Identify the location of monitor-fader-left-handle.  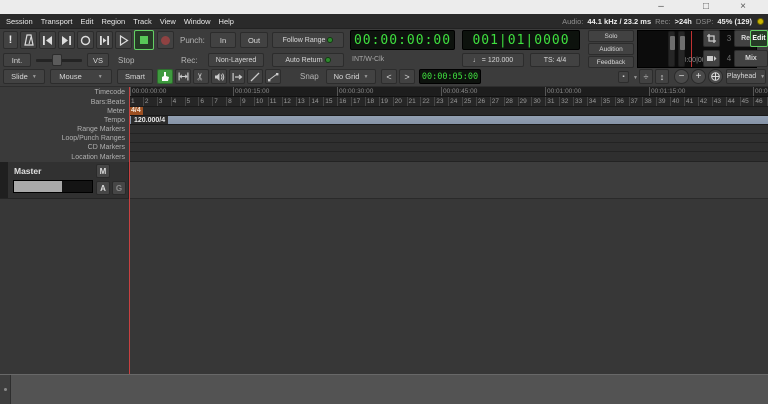
(672, 43).